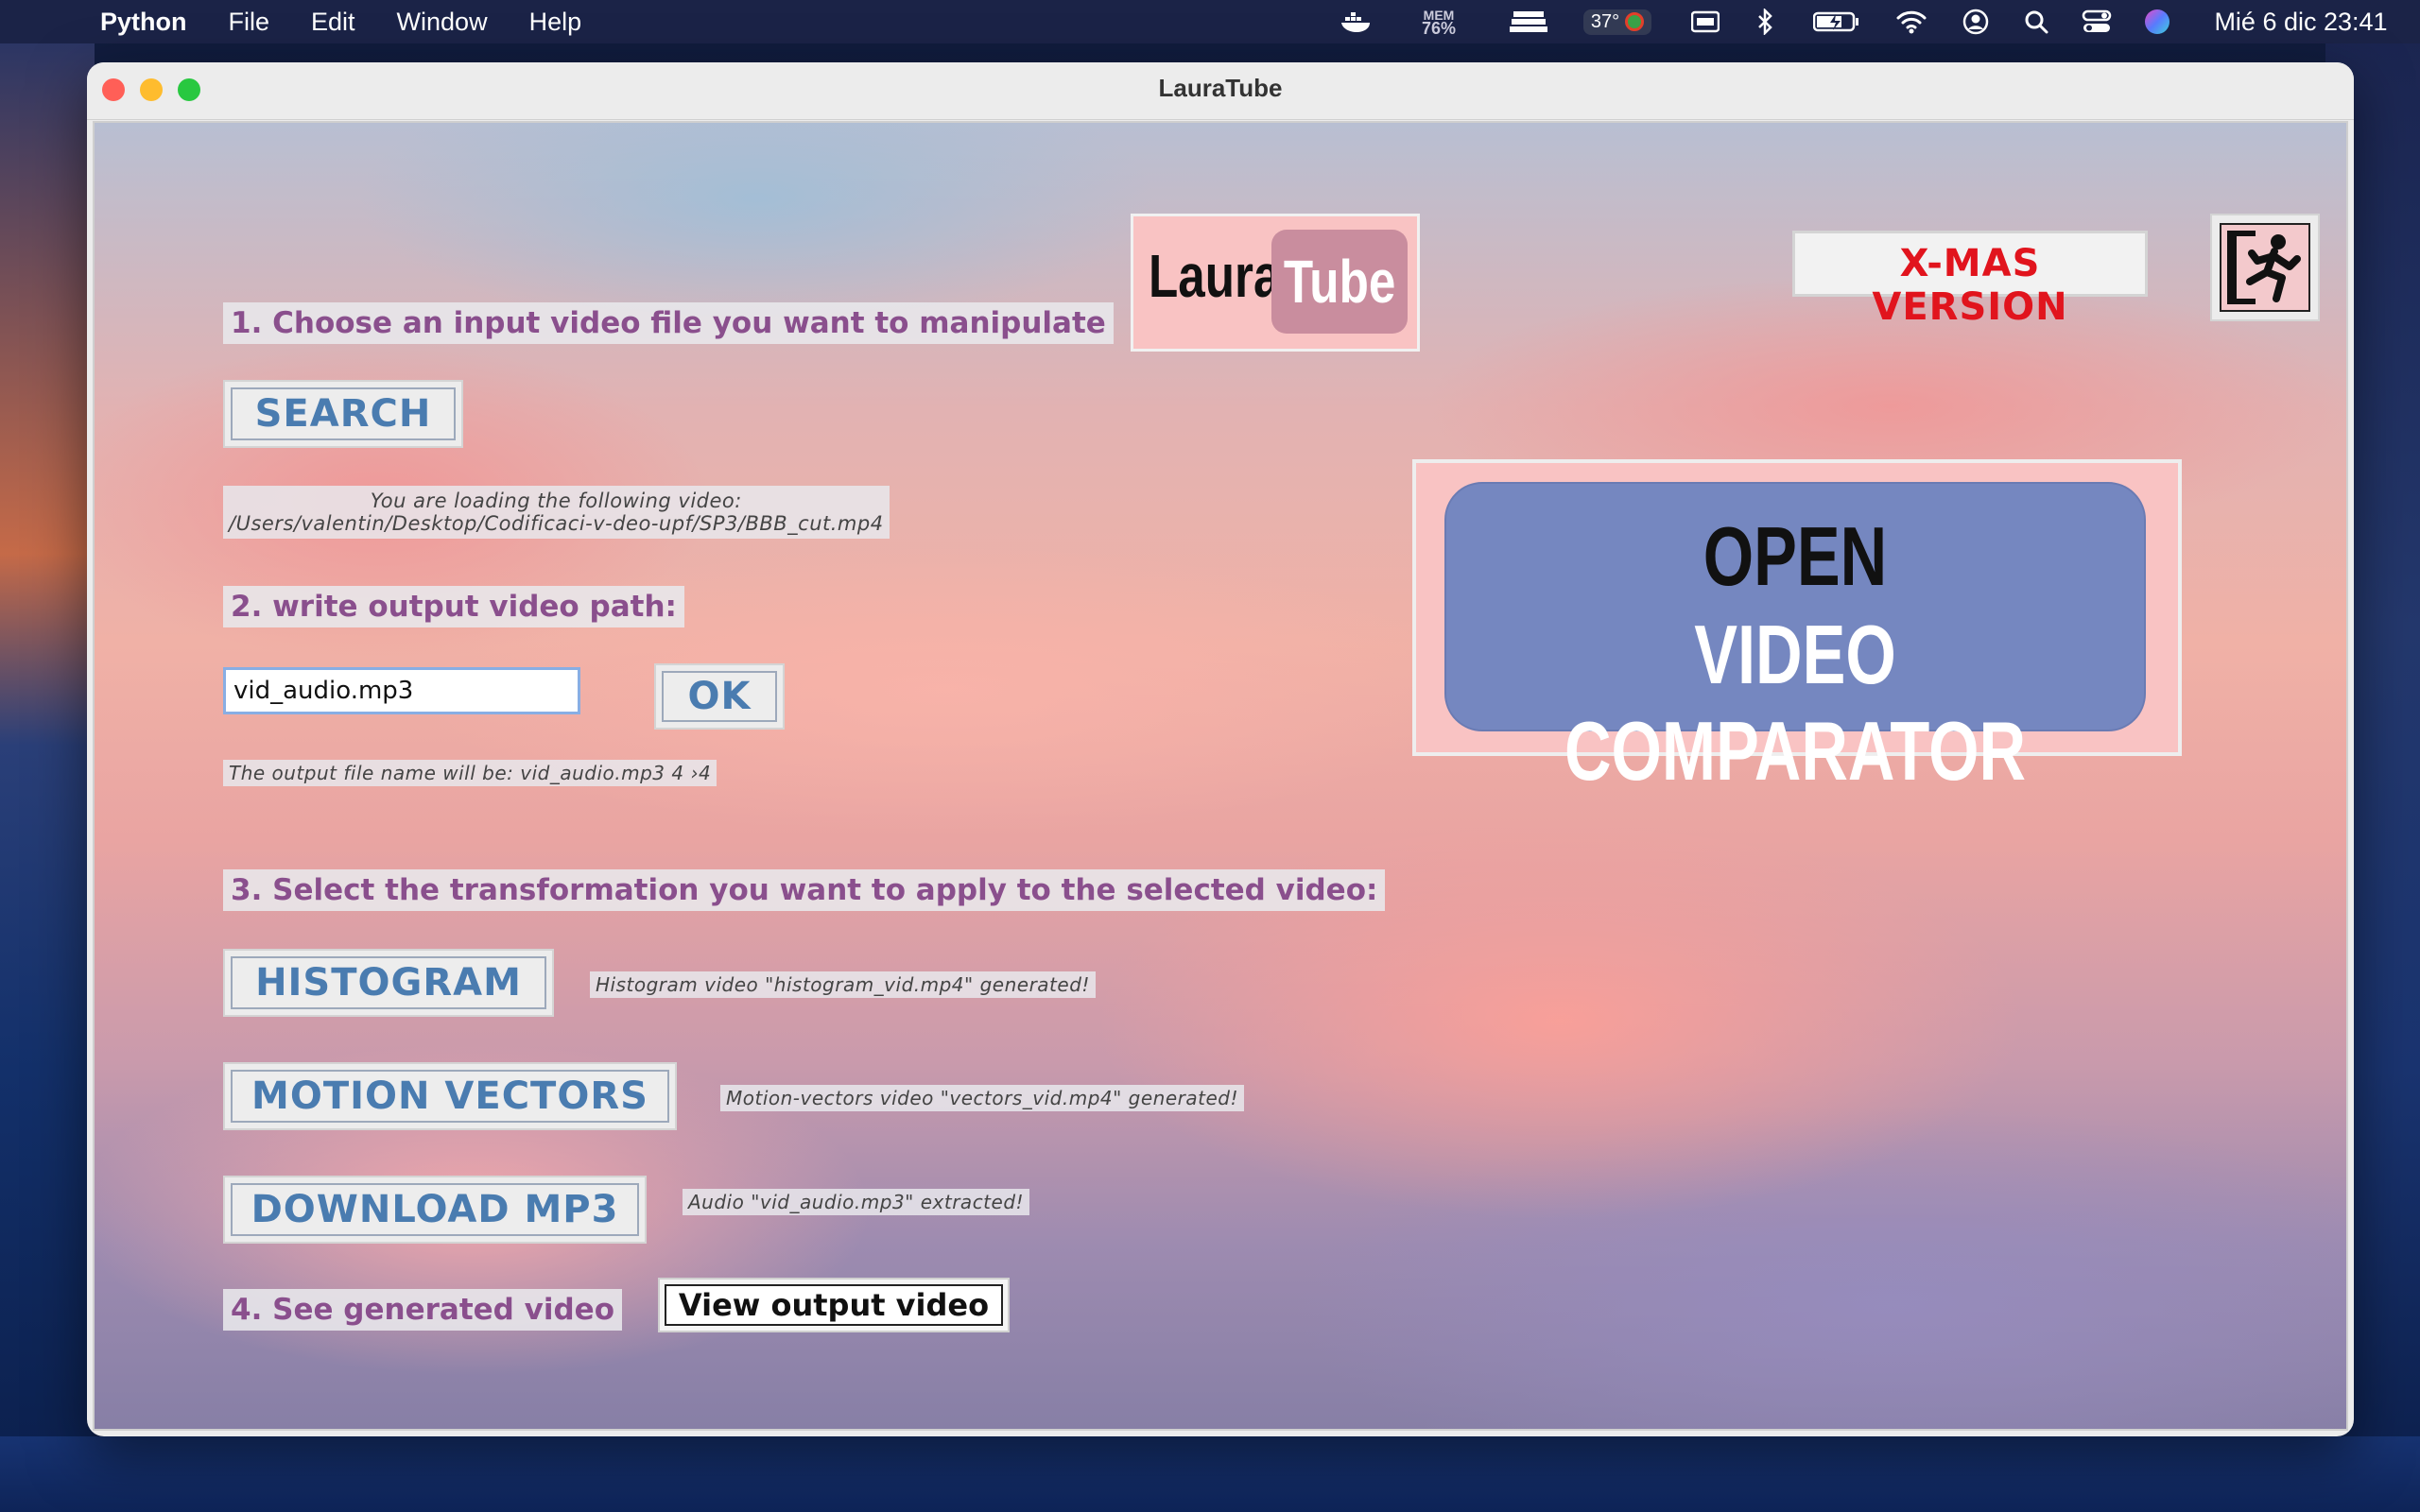 Image resolution: width=2420 pixels, height=1512 pixels. I want to click on output-path-input, so click(401, 690).